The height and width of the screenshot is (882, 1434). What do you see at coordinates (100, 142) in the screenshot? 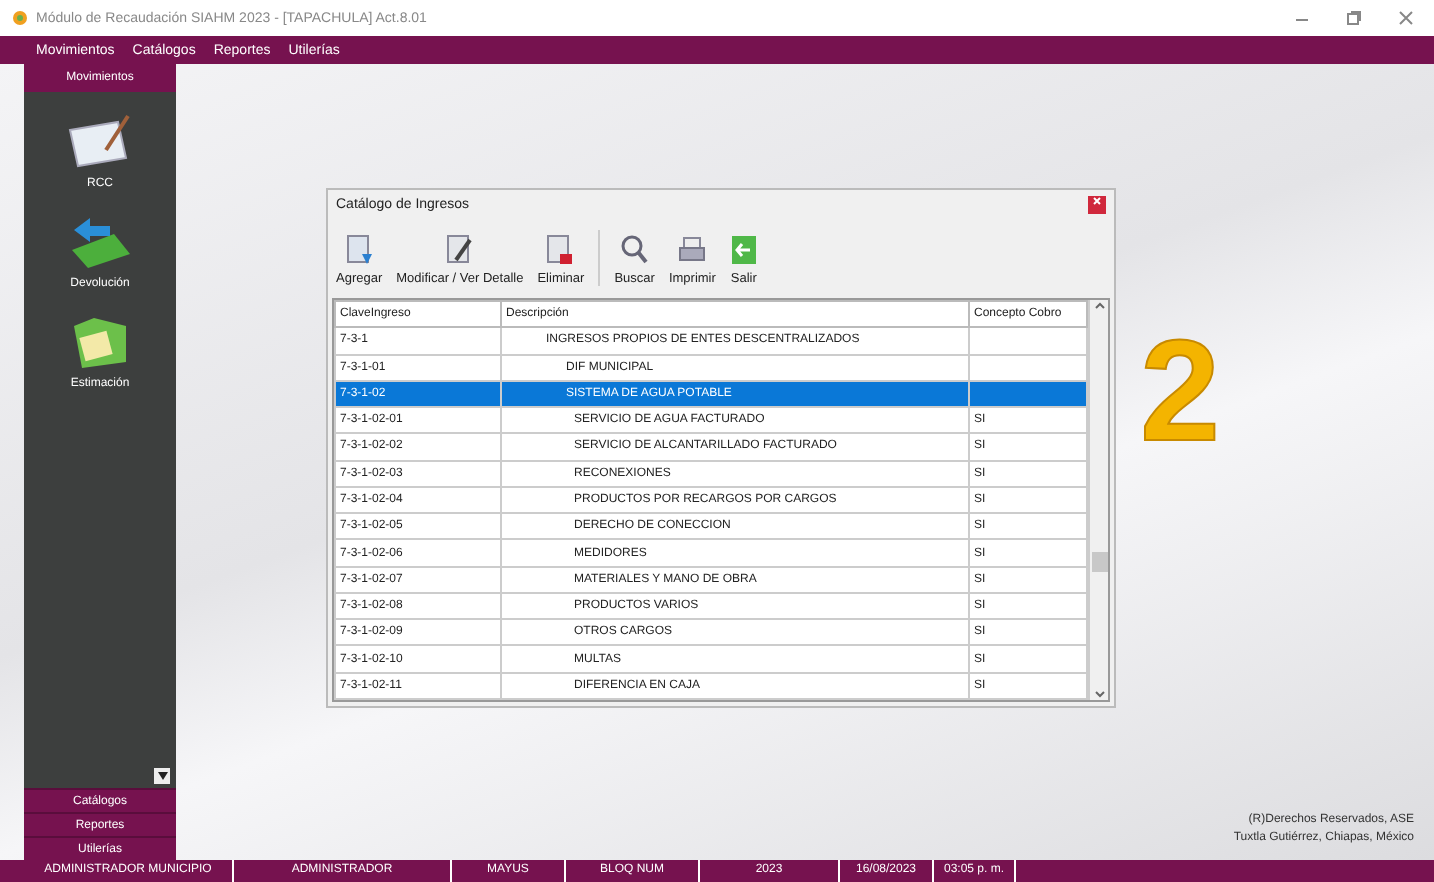
I see `paper-pen-icon` at bounding box center [100, 142].